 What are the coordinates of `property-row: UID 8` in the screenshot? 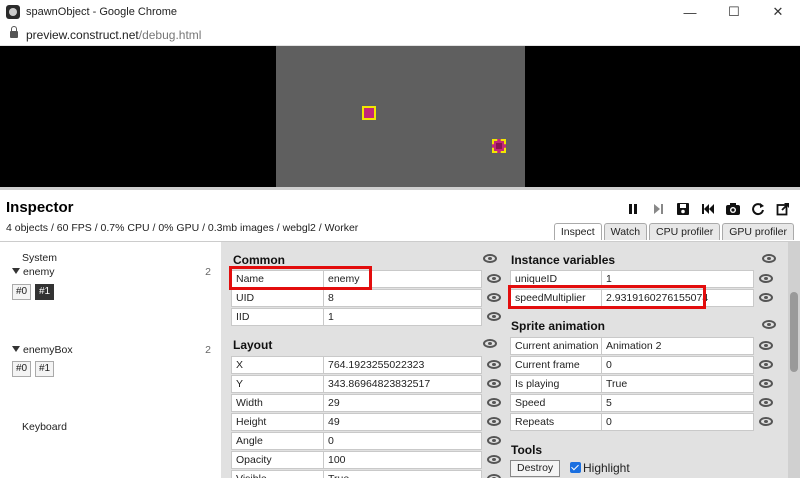 It's located at (368, 297).